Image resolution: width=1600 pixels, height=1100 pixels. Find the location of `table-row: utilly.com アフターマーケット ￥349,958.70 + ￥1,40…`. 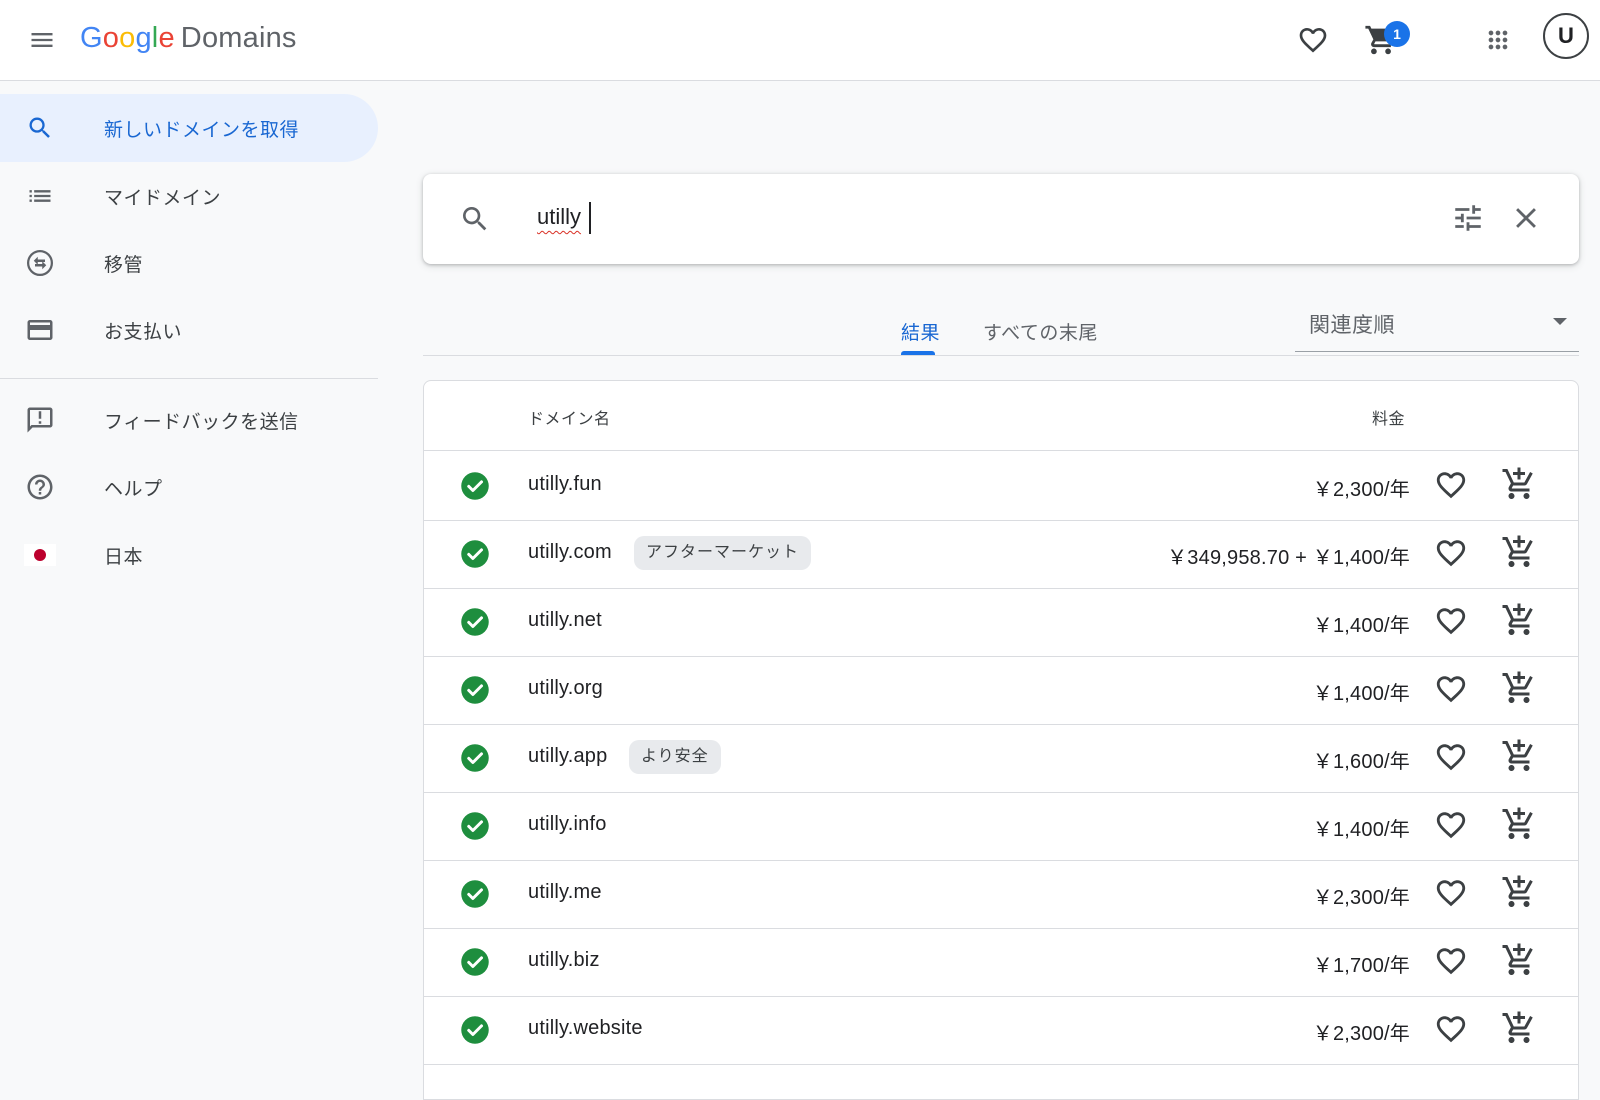

table-row: utilly.com アフターマーケット ￥349,958.70 + ￥1,40… is located at coordinates (1001, 554).